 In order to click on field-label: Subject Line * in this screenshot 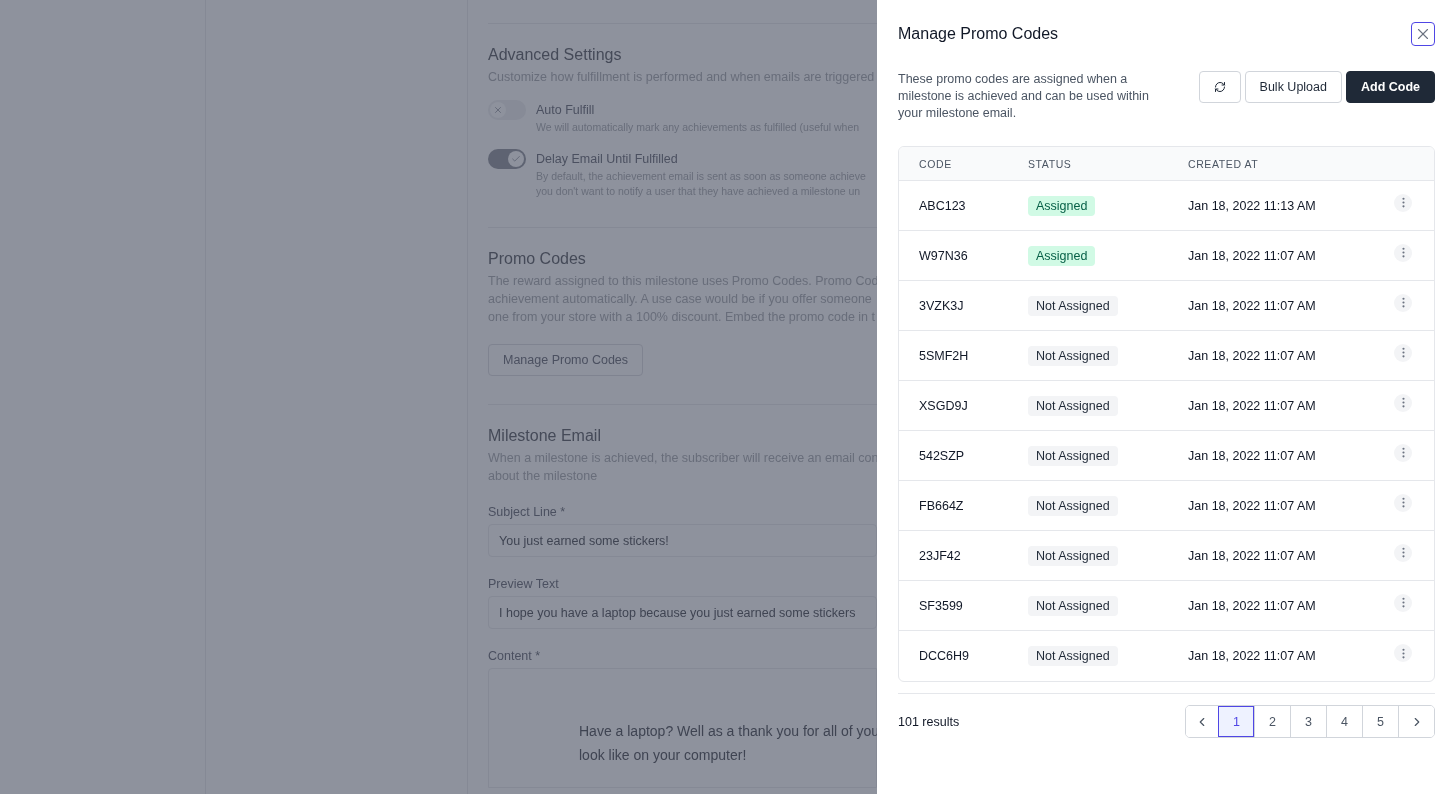, I will do `click(527, 512)`.